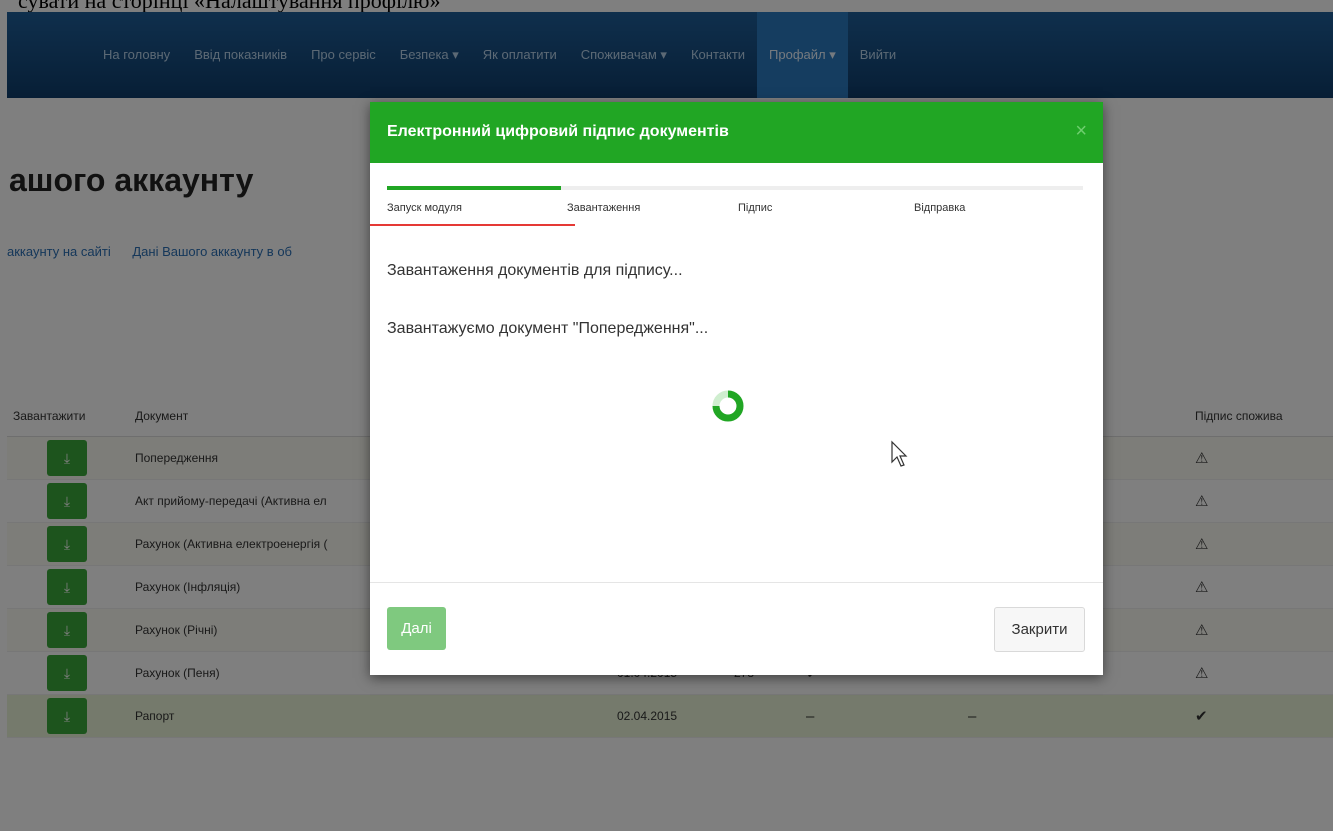  What do you see at coordinates (474, 188) in the screenshot?
I see `progress-fill` at bounding box center [474, 188].